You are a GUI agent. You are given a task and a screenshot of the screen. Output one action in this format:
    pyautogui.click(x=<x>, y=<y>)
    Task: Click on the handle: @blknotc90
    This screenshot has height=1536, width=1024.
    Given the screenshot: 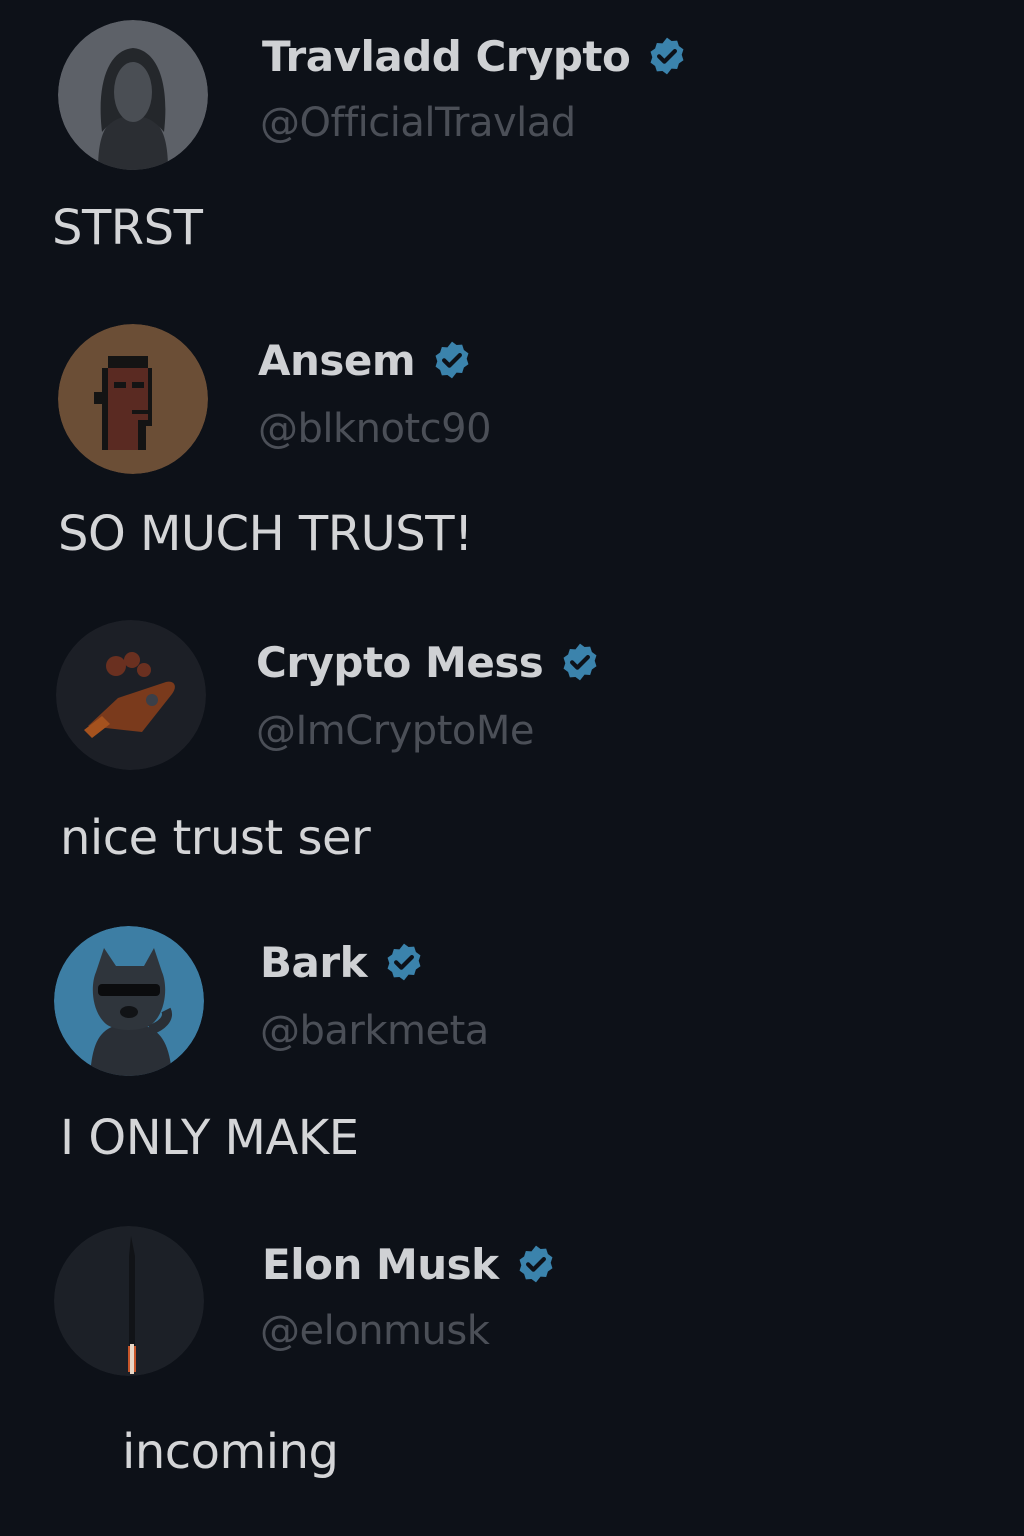 What is the action you would take?
    pyautogui.click(x=375, y=429)
    